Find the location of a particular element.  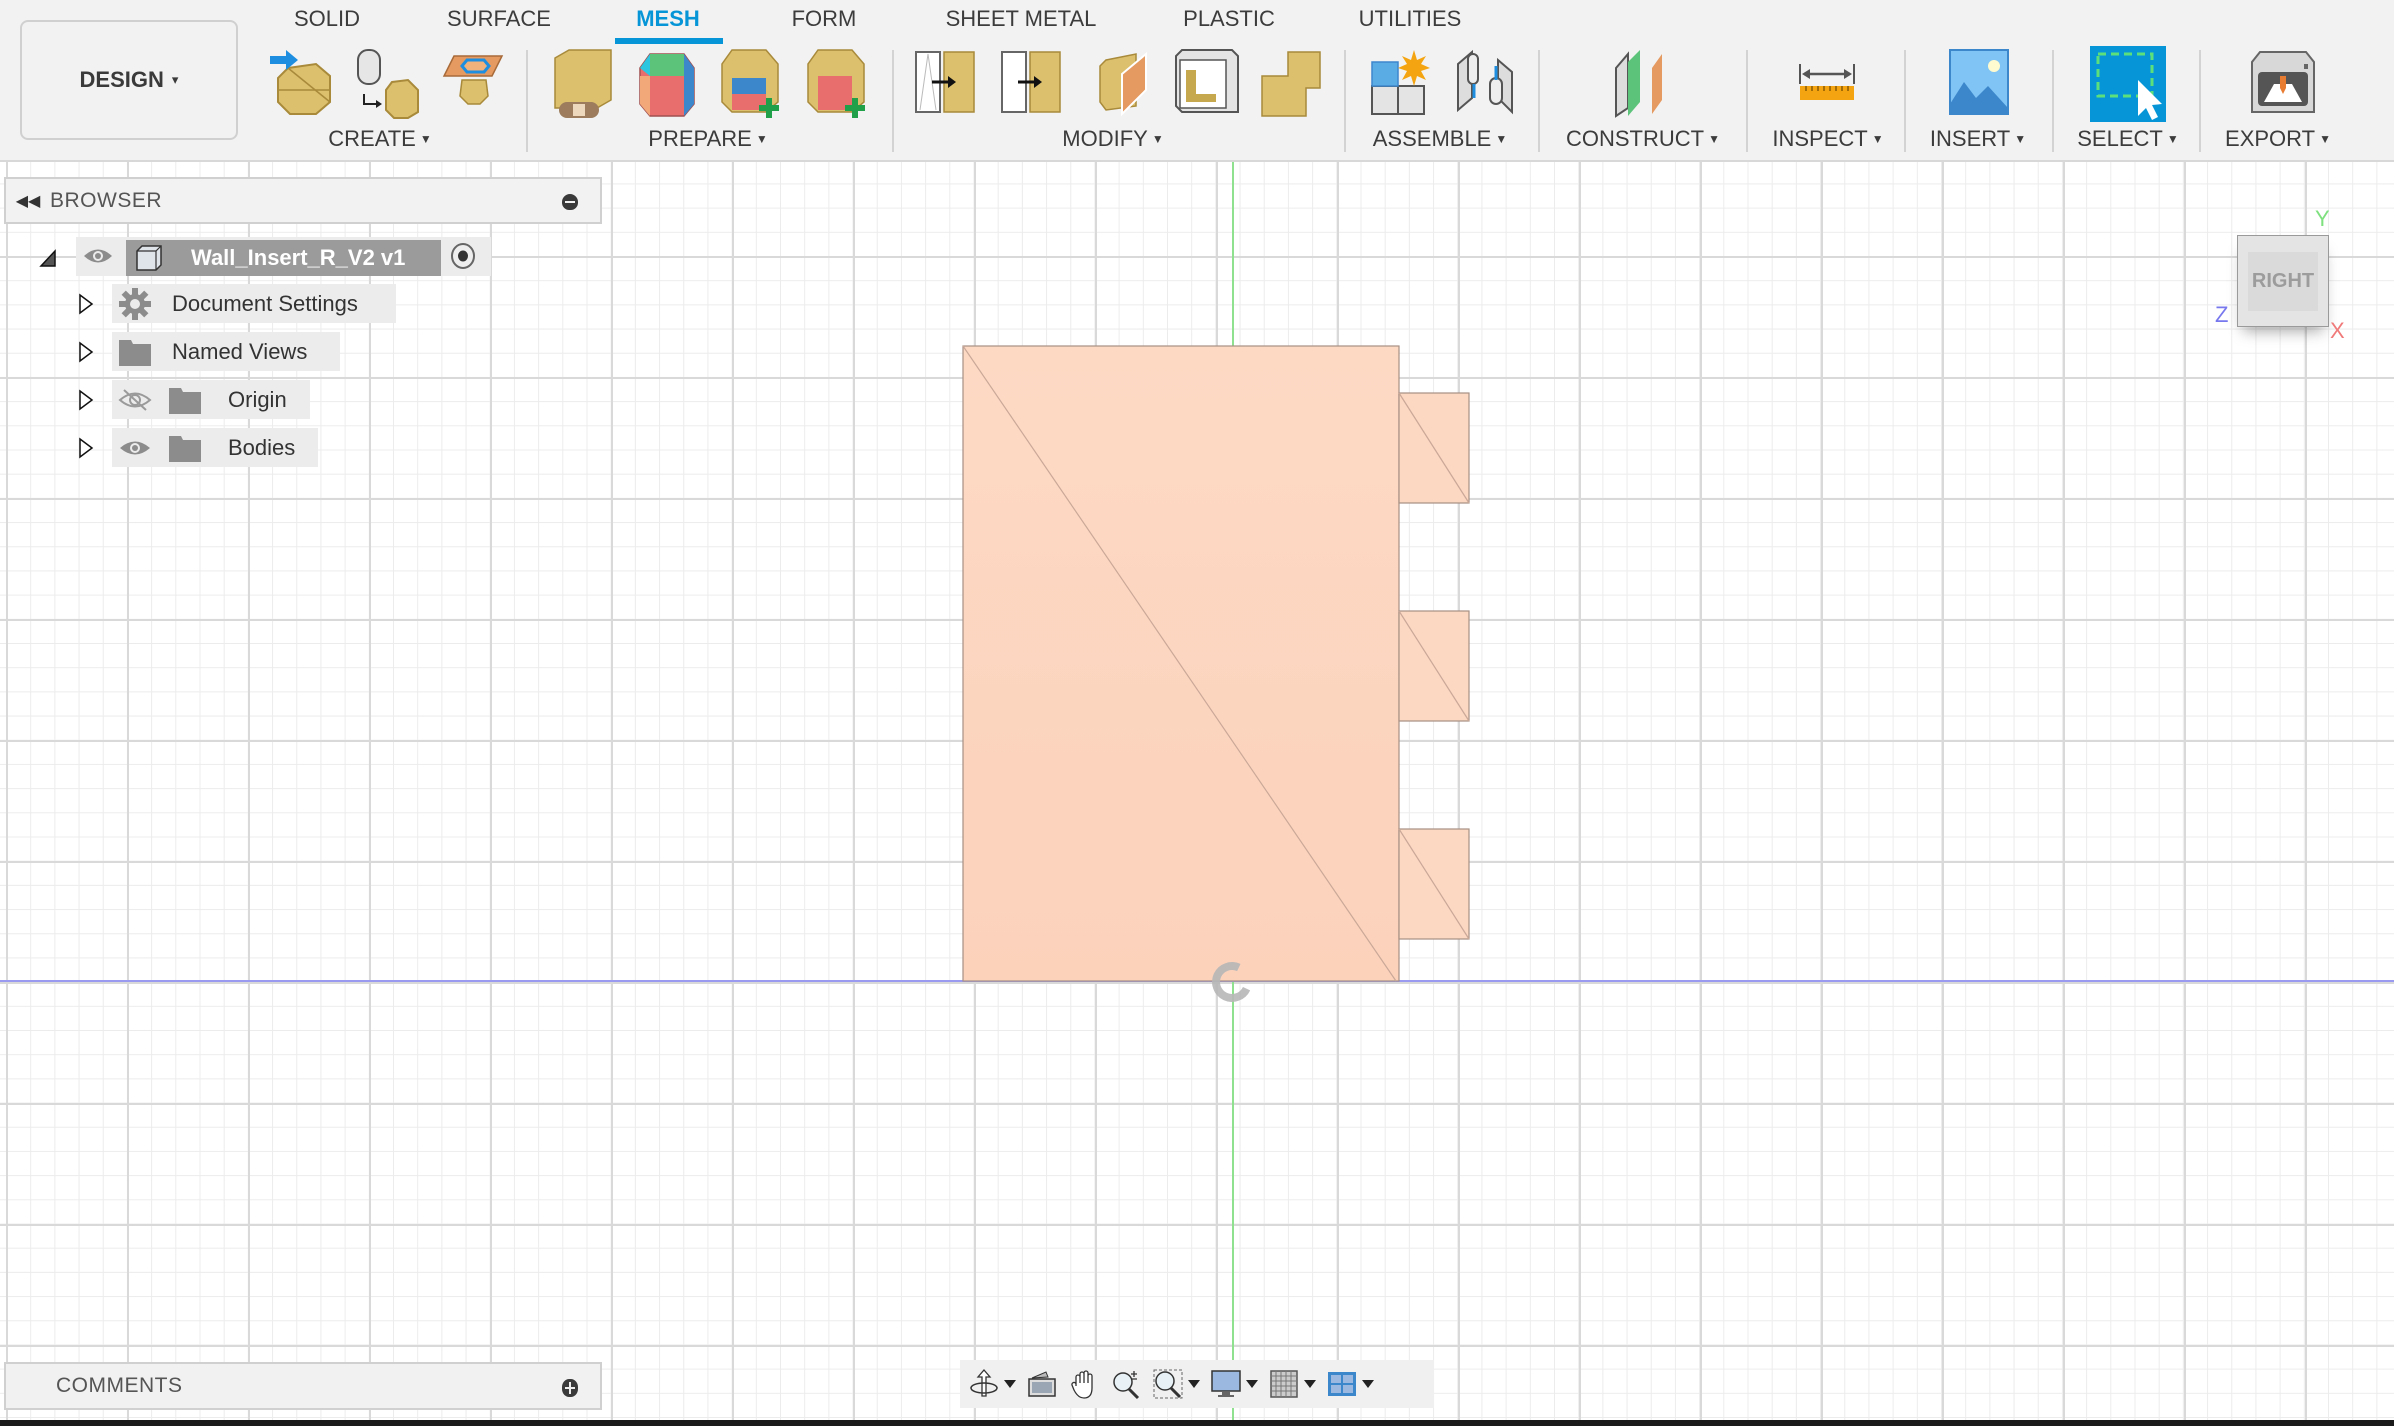

tab-utilities: UTILITIES is located at coordinates (1410, 23).